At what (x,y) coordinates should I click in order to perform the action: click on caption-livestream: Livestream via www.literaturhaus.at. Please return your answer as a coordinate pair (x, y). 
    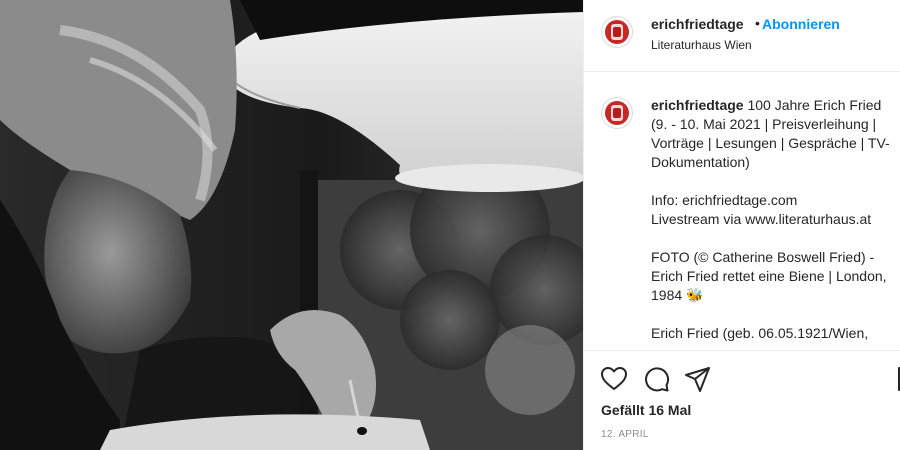
    Looking at the image, I should click on (761, 219).